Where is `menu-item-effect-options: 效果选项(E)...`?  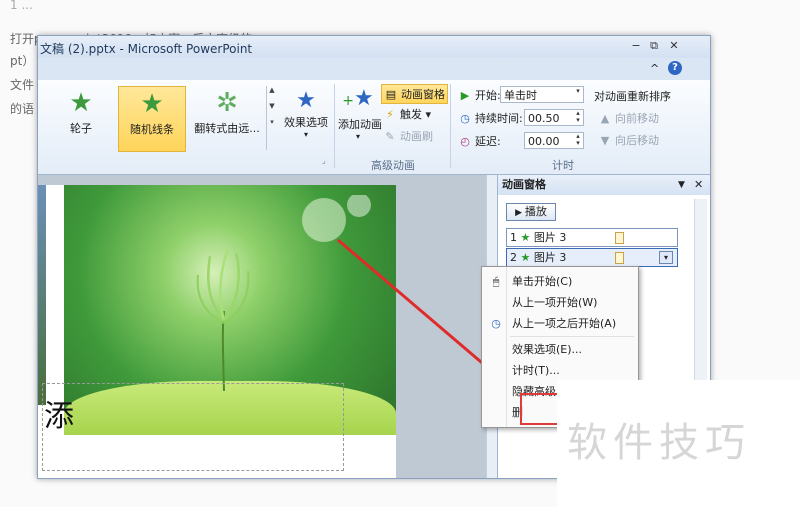 menu-item-effect-options: 效果选项(E)... is located at coordinates (560, 349).